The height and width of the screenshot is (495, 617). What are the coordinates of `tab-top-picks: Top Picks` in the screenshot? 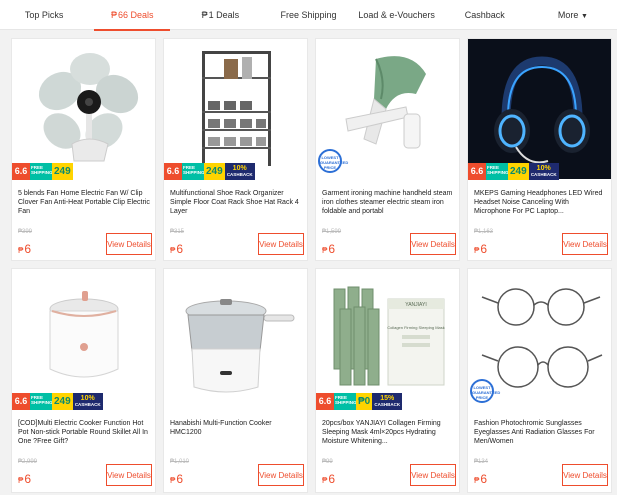 It's located at (44, 15).